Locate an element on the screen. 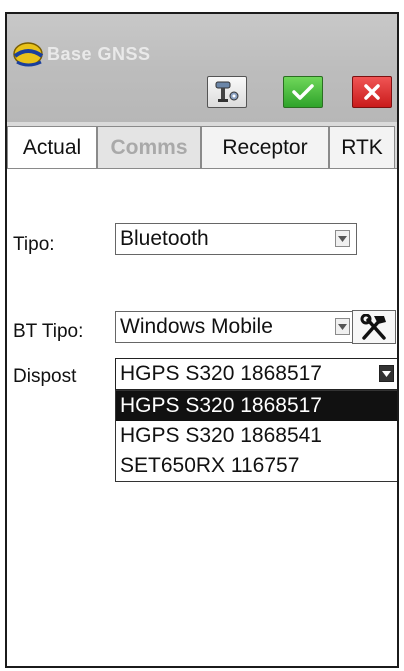 The image size is (404, 671). ok-button is located at coordinates (303, 92).